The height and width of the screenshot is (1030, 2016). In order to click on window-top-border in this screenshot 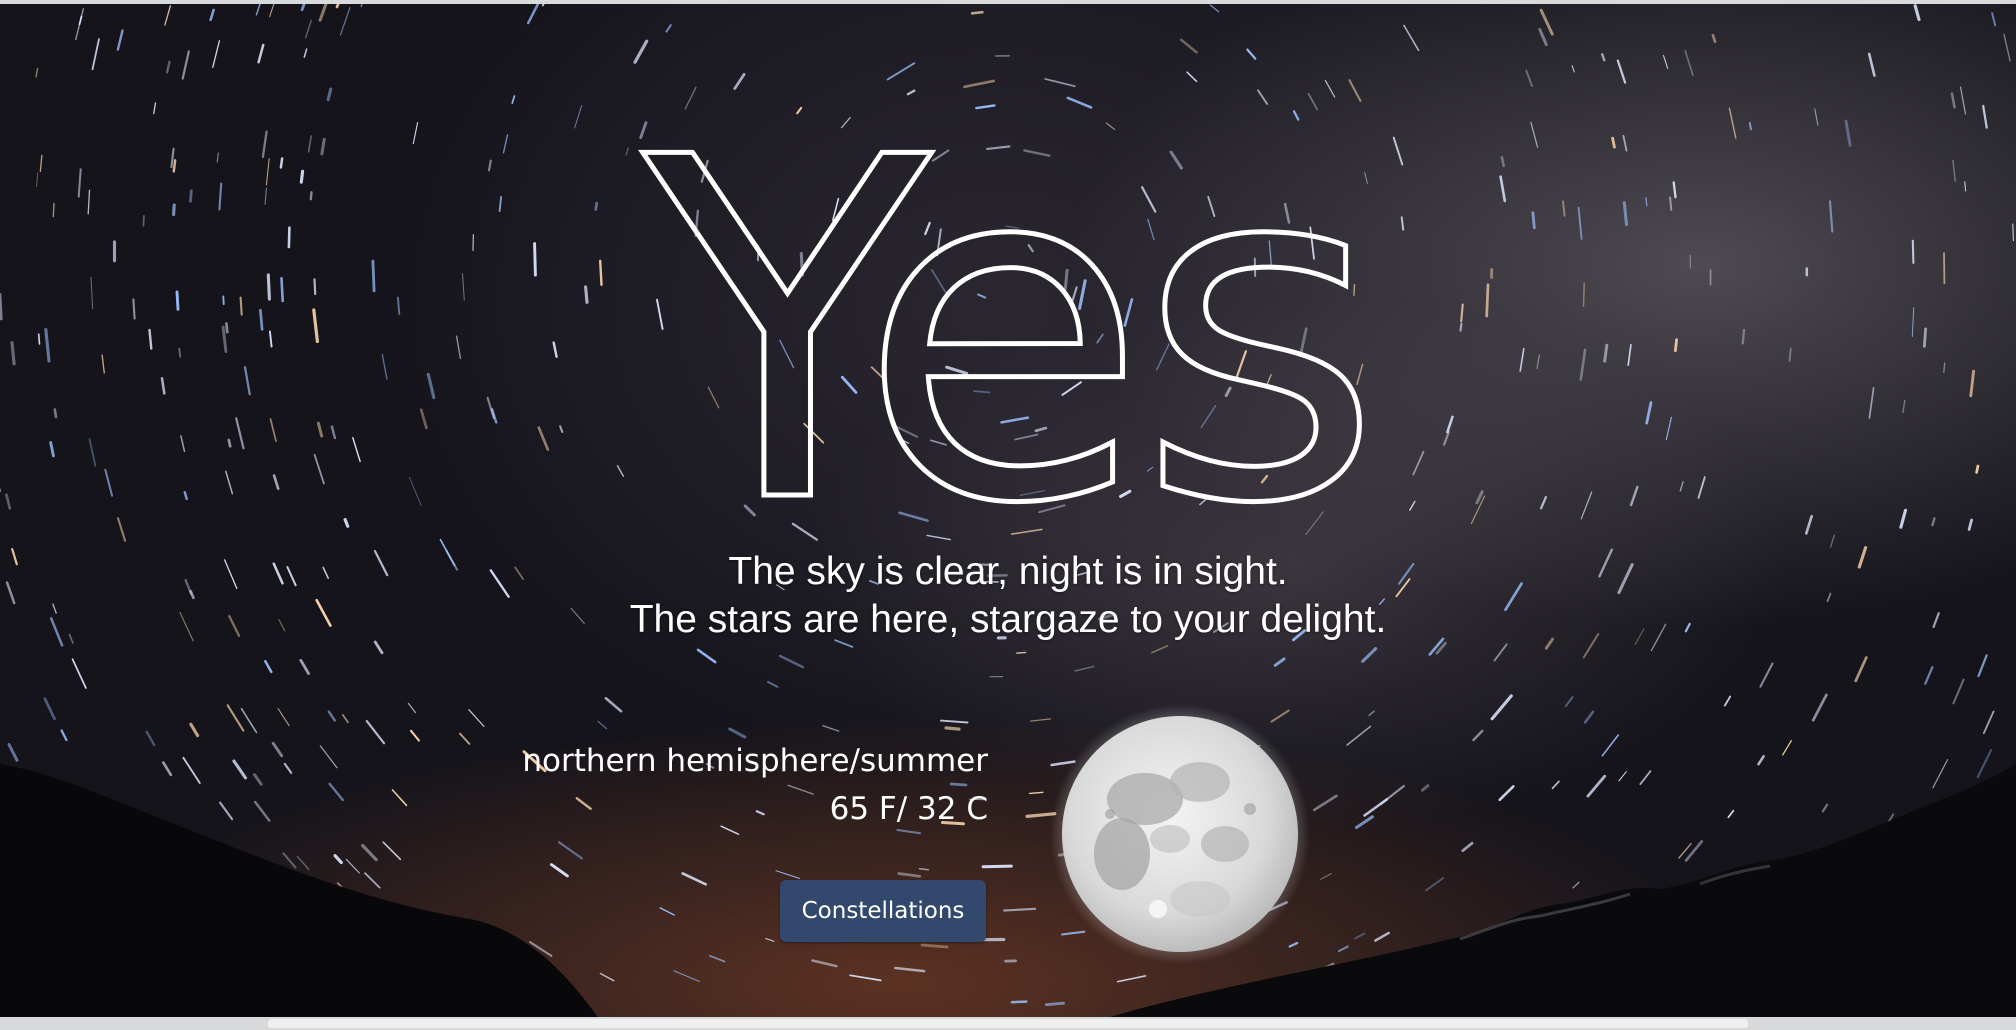, I will do `click(1008, 2)`.